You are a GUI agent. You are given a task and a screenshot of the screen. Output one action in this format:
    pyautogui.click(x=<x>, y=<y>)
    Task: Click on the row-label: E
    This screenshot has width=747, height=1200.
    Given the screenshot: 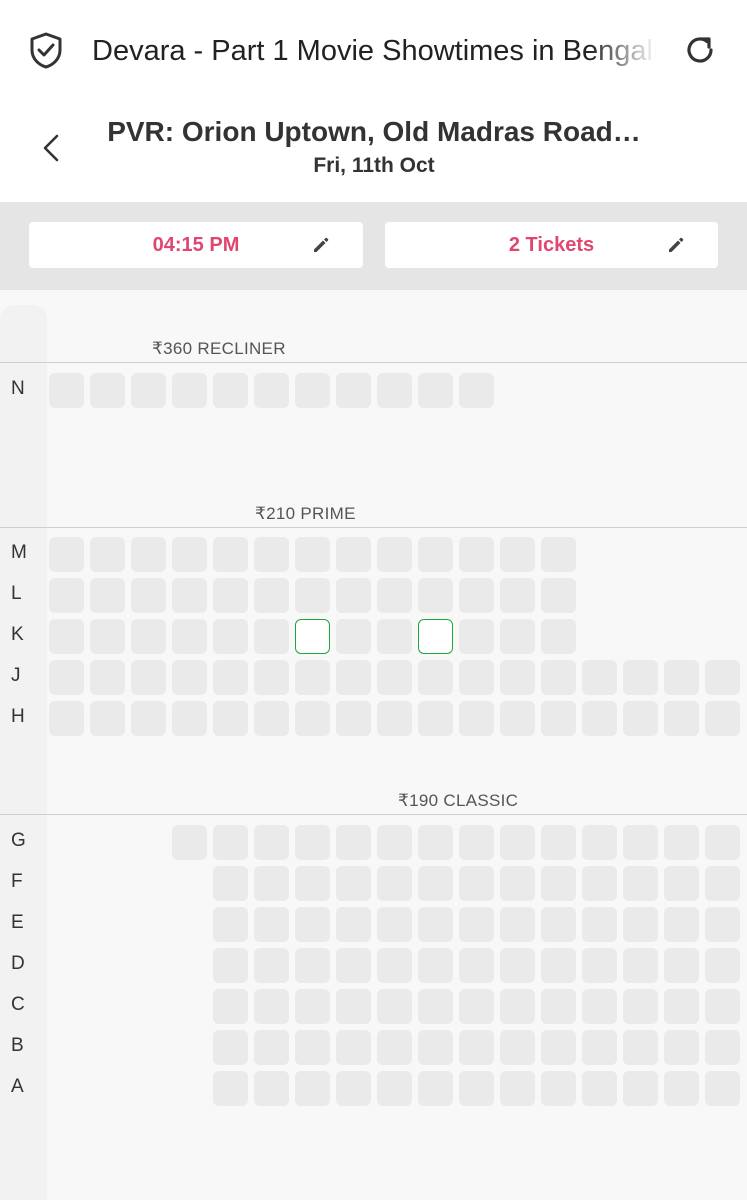 What is the action you would take?
    pyautogui.click(x=17, y=922)
    